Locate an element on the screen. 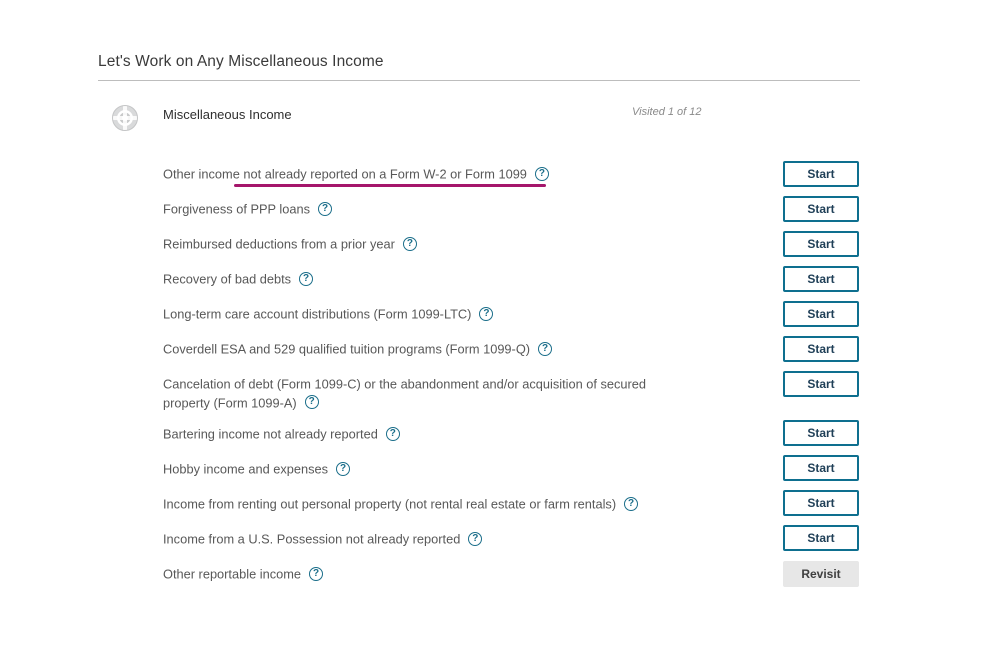 Image resolution: width=999 pixels, height=658 pixels. lifebuoy-icon is located at coordinates (125, 118).